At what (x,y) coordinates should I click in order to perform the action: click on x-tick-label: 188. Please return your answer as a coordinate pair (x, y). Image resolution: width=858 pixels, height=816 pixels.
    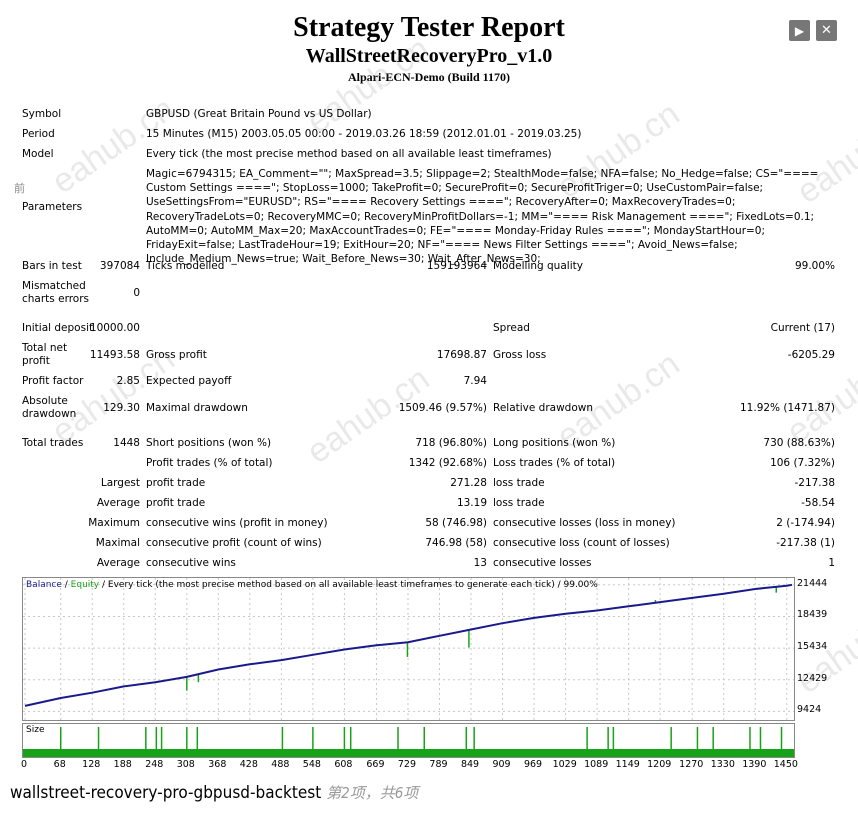
    Looking at the image, I should click on (122, 764).